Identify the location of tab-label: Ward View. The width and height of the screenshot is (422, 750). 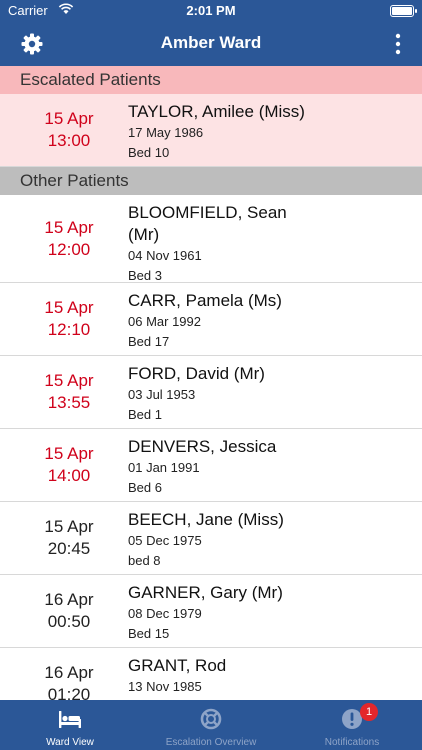
(70, 742).